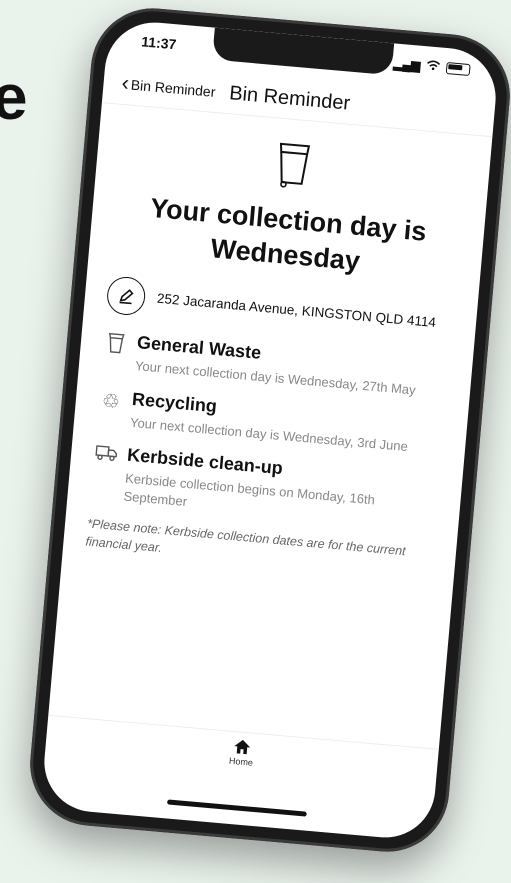  Describe the element at coordinates (242, 747) in the screenshot. I see `home-icon` at that location.